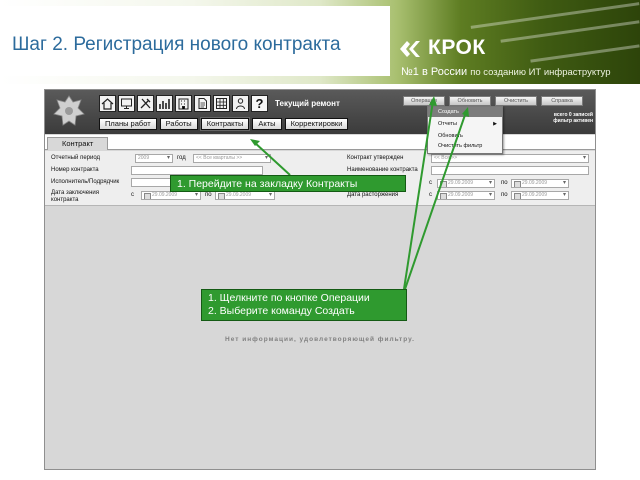 This screenshot has width=640, height=480. What do you see at coordinates (465, 124) in the screenshot?
I see `menu-item-reports: Отчеты ▶` at bounding box center [465, 124].